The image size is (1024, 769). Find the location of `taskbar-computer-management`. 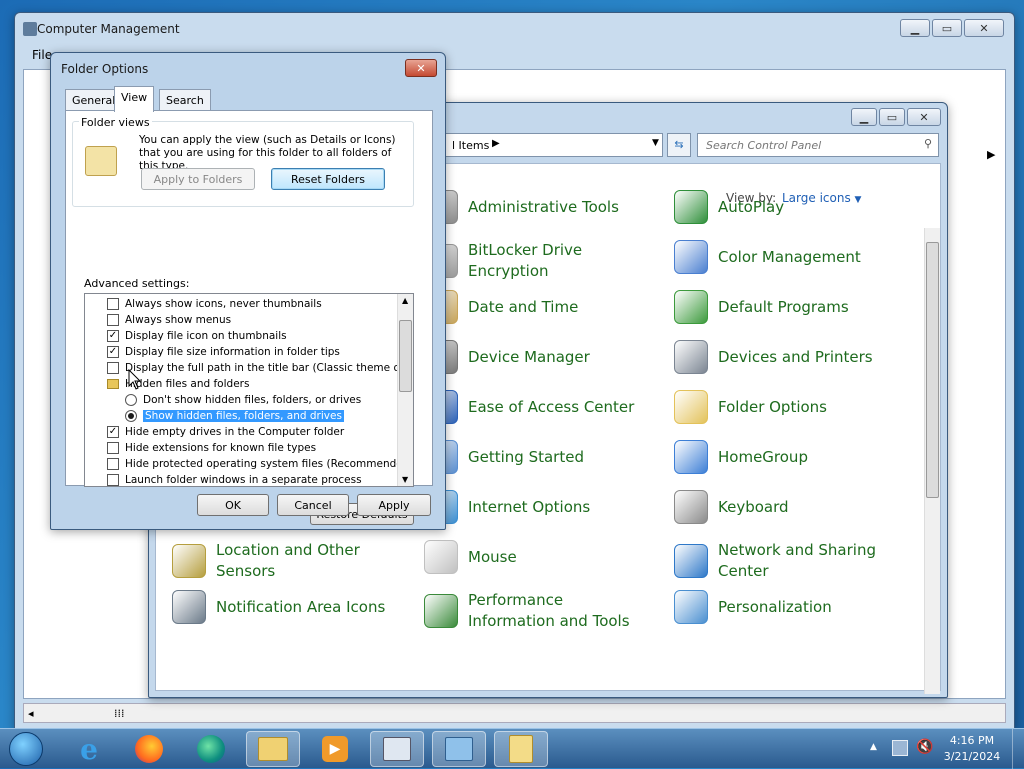

taskbar-computer-management is located at coordinates (397, 749).